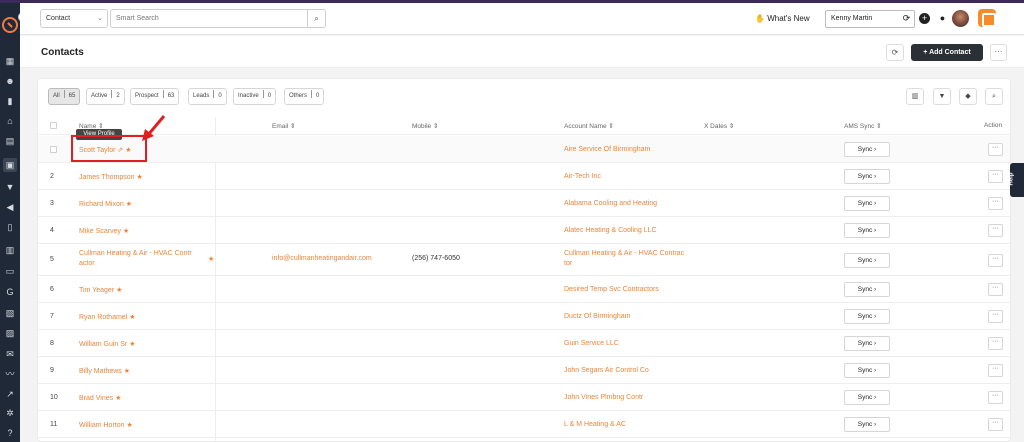  I want to click on filter-icon: ▼, so click(10, 187).